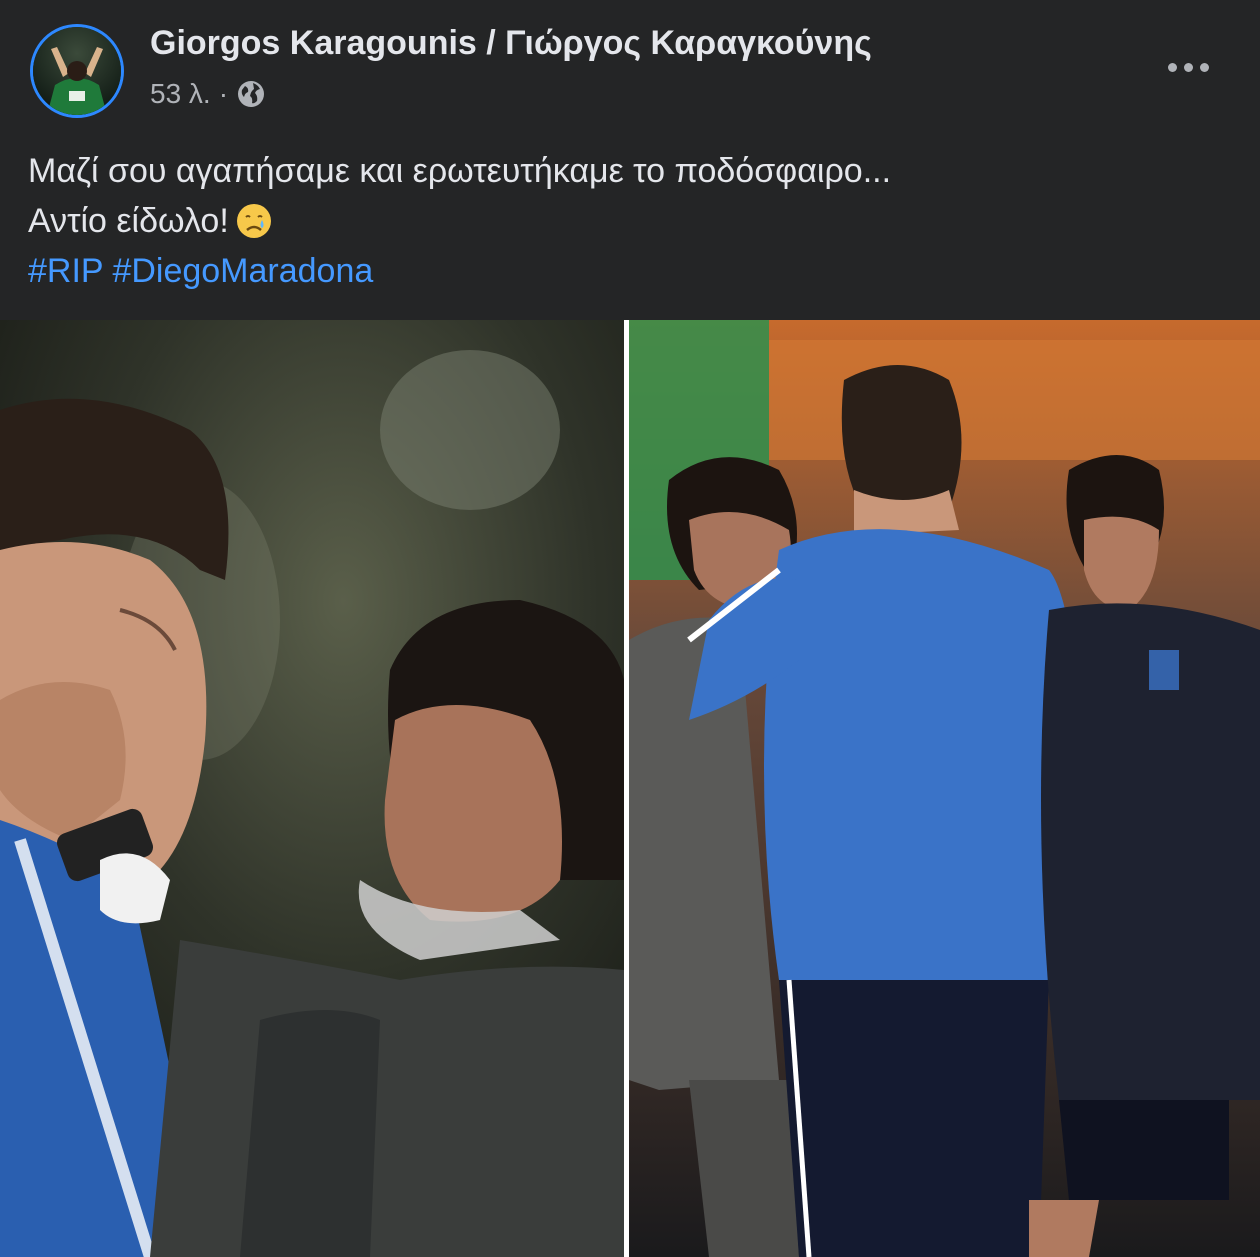 The image size is (1260, 1257). Describe the element at coordinates (254, 221) in the screenshot. I see `crying-face-icon` at that location.